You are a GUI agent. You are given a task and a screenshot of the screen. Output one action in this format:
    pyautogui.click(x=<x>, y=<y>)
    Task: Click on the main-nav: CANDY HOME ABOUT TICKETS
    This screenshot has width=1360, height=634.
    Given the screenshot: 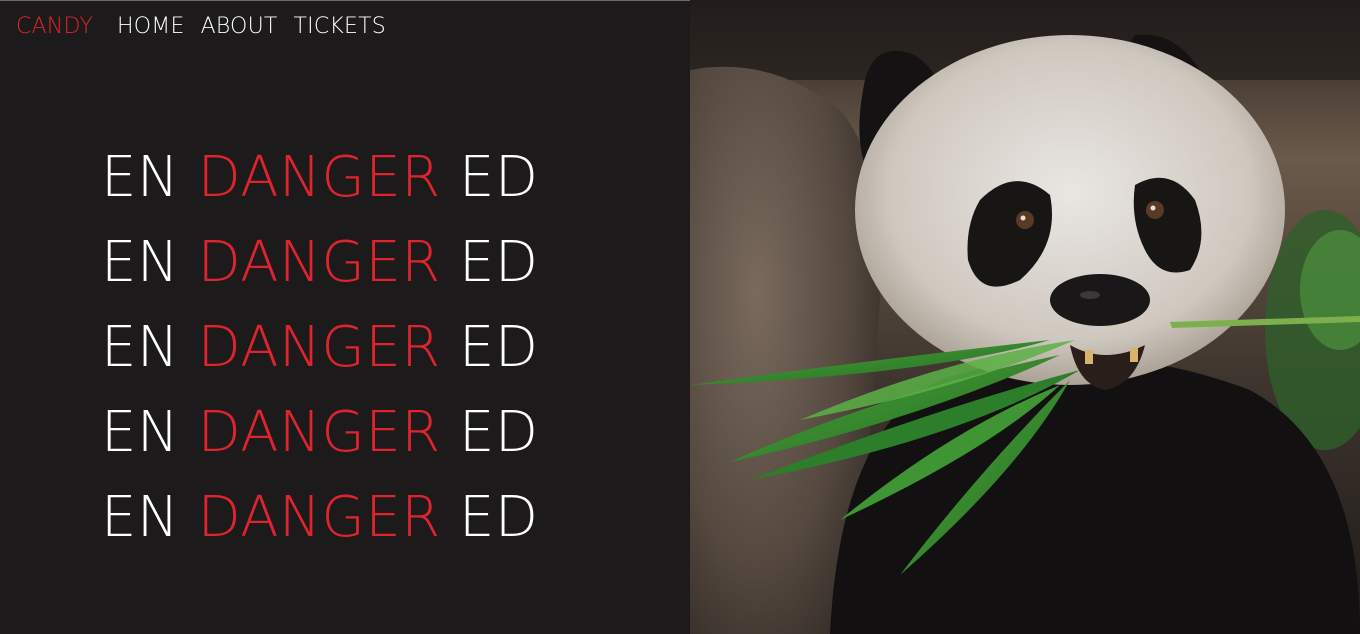 What is the action you would take?
    pyautogui.click(x=209, y=27)
    